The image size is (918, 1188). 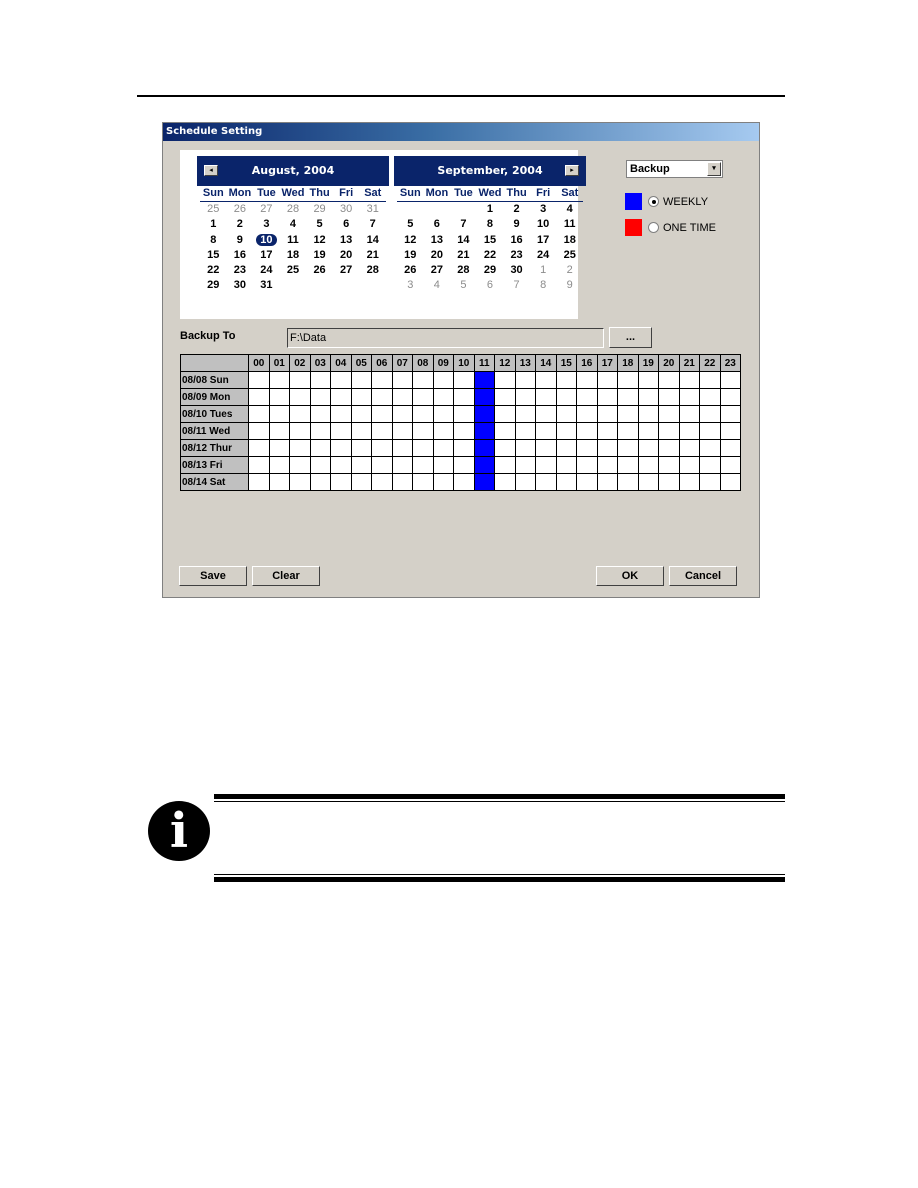 What do you see at coordinates (730, 363) in the screenshot?
I see `hour-header: 23` at bounding box center [730, 363].